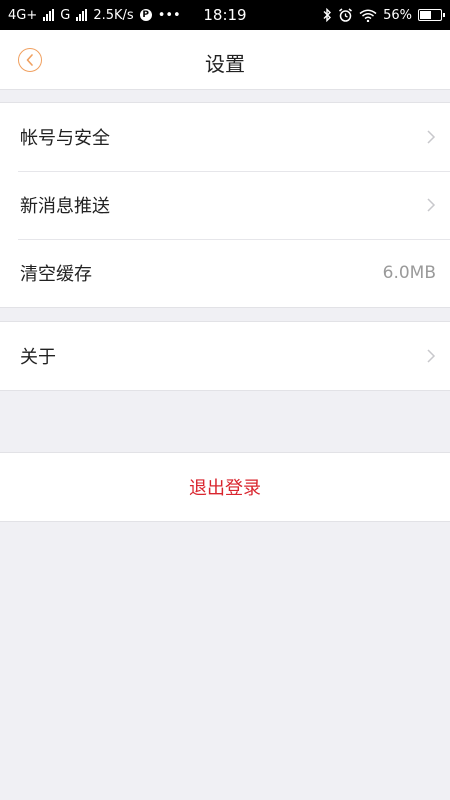  Describe the element at coordinates (65, 15) in the screenshot. I see `network-type-secondary: G` at that location.